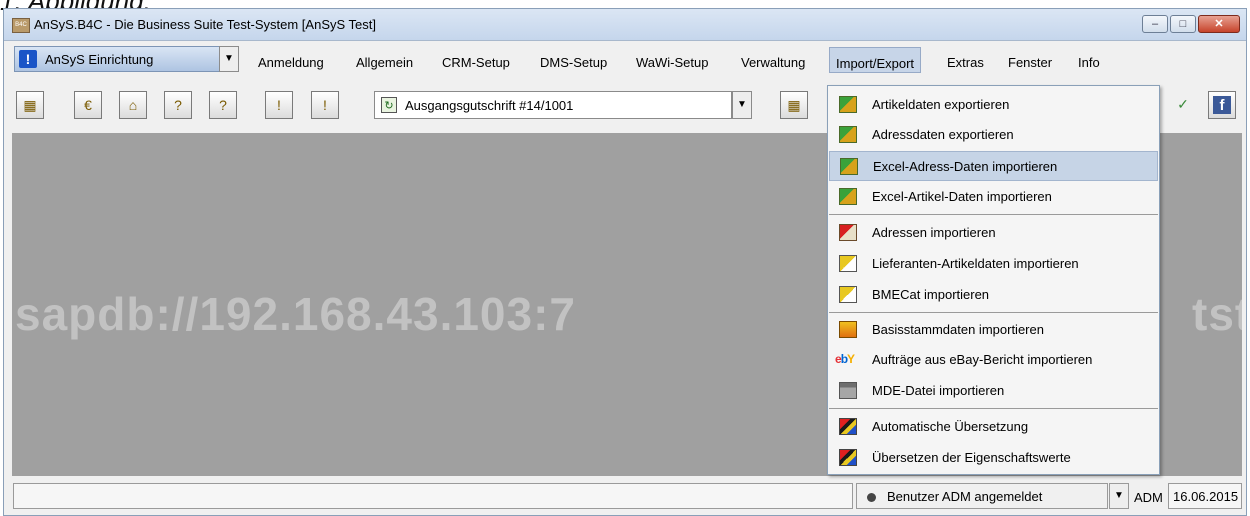 The width and height of the screenshot is (1250, 516). What do you see at coordinates (88, 105) in the screenshot?
I see `currency-cube-icon: €` at bounding box center [88, 105].